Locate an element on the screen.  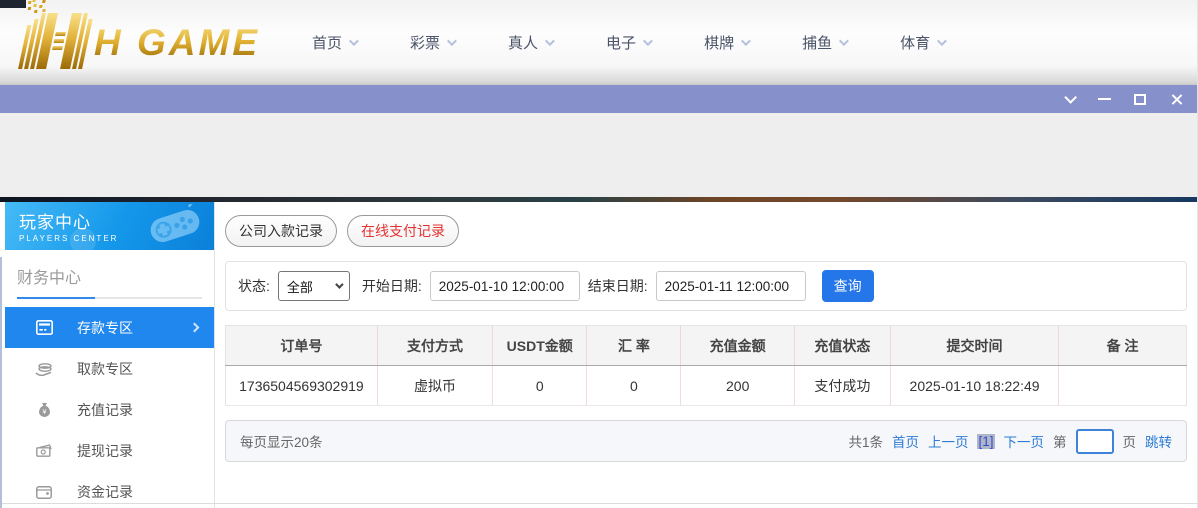
col-submit-time: 提交时间 is located at coordinates (975, 345).